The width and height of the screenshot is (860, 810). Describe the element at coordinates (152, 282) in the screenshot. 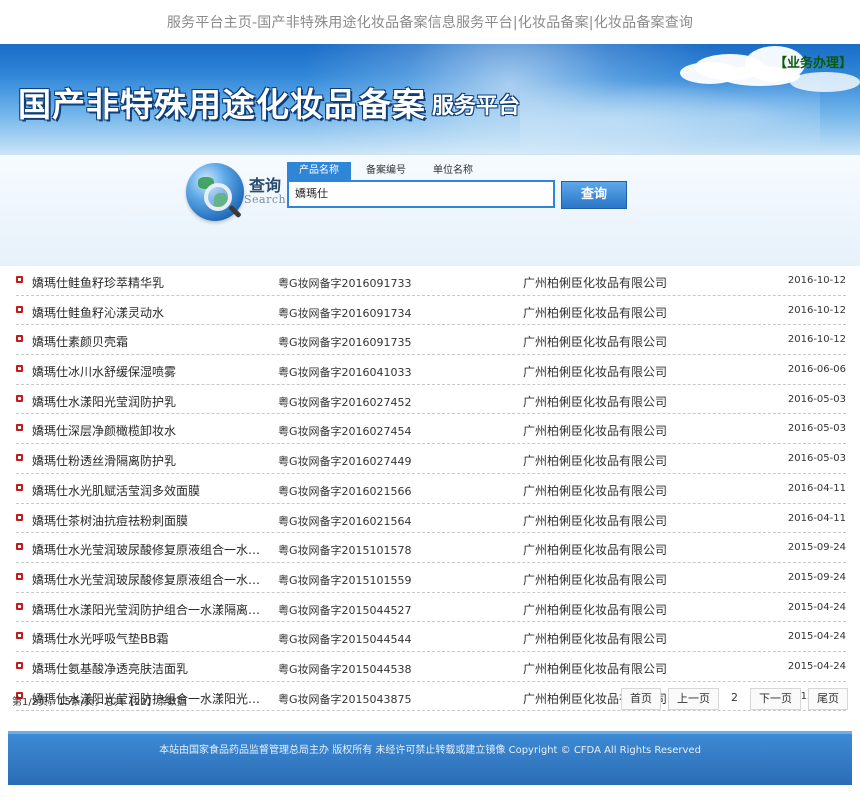

I see `product-name-link: 嬌瑪仕鲑鱼籽珍萃精华乳` at that location.